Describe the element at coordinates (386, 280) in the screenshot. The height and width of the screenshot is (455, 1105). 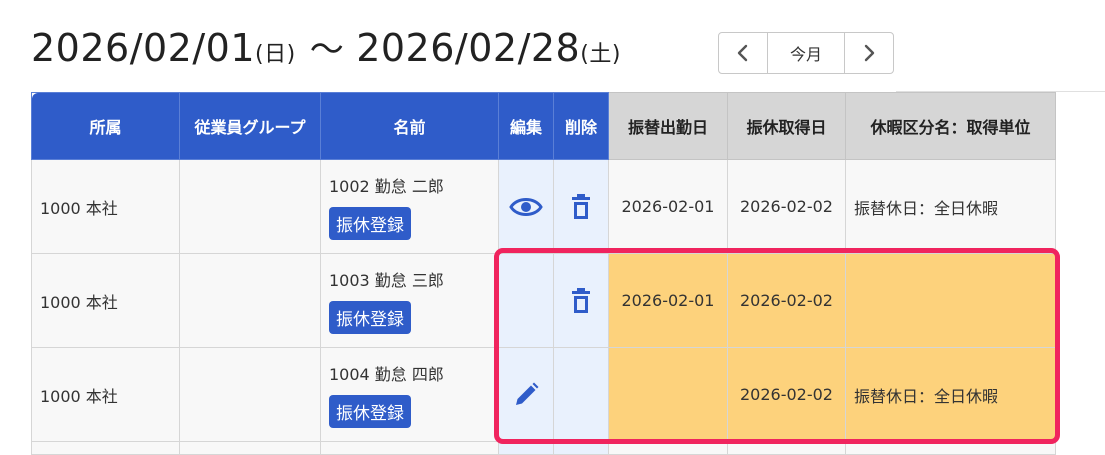
I see `employee-name: 1003 勤怠 三郎` at that location.